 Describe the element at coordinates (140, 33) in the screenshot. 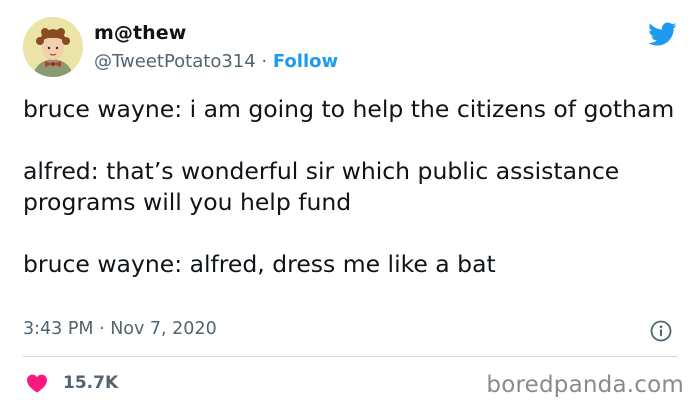

I see `display-name: m@thew` at that location.